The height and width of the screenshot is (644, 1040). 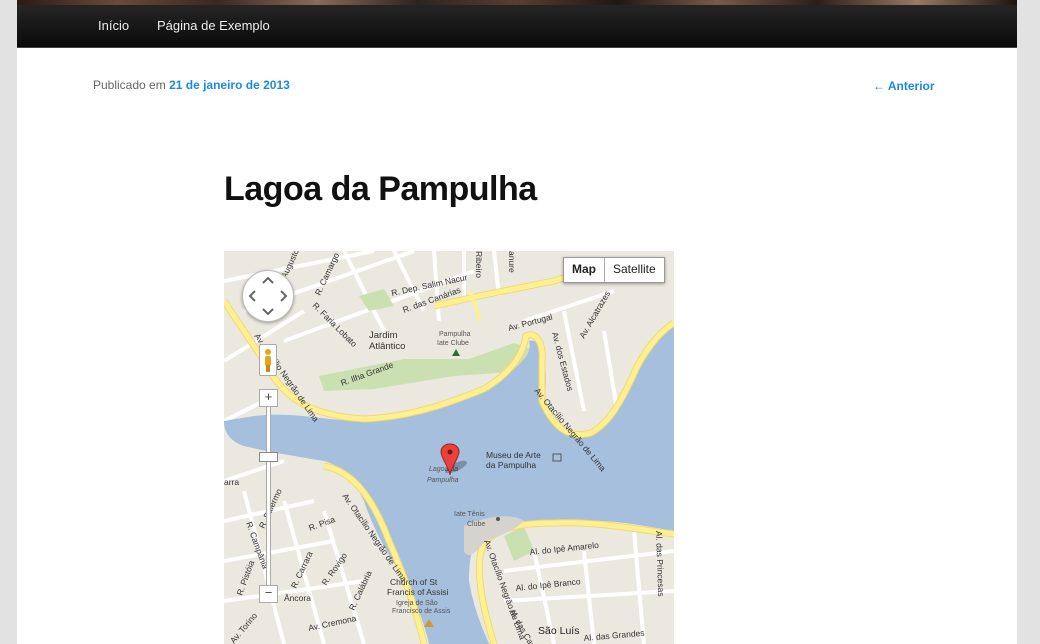 What do you see at coordinates (268, 497) in the screenshot?
I see `zoom-slider-track` at bounding box center [268, 497].